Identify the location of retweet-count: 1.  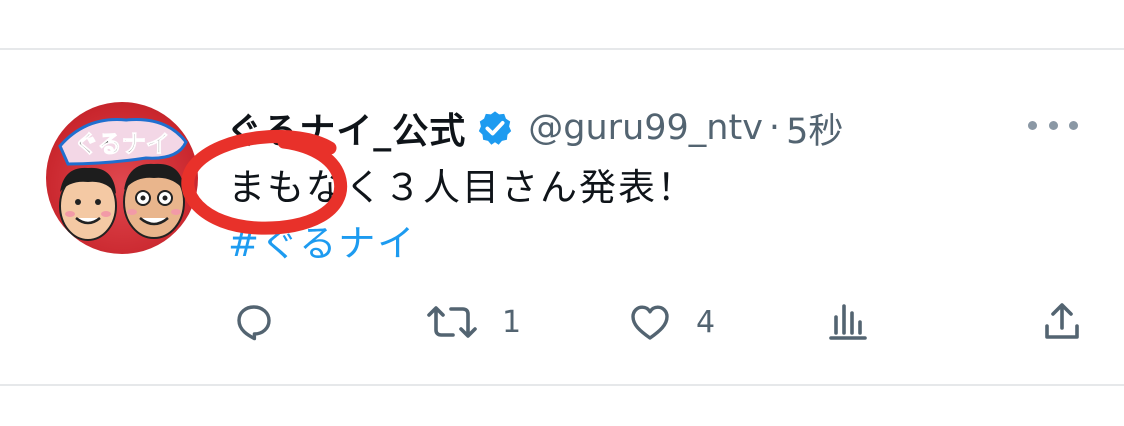
(512, 322).